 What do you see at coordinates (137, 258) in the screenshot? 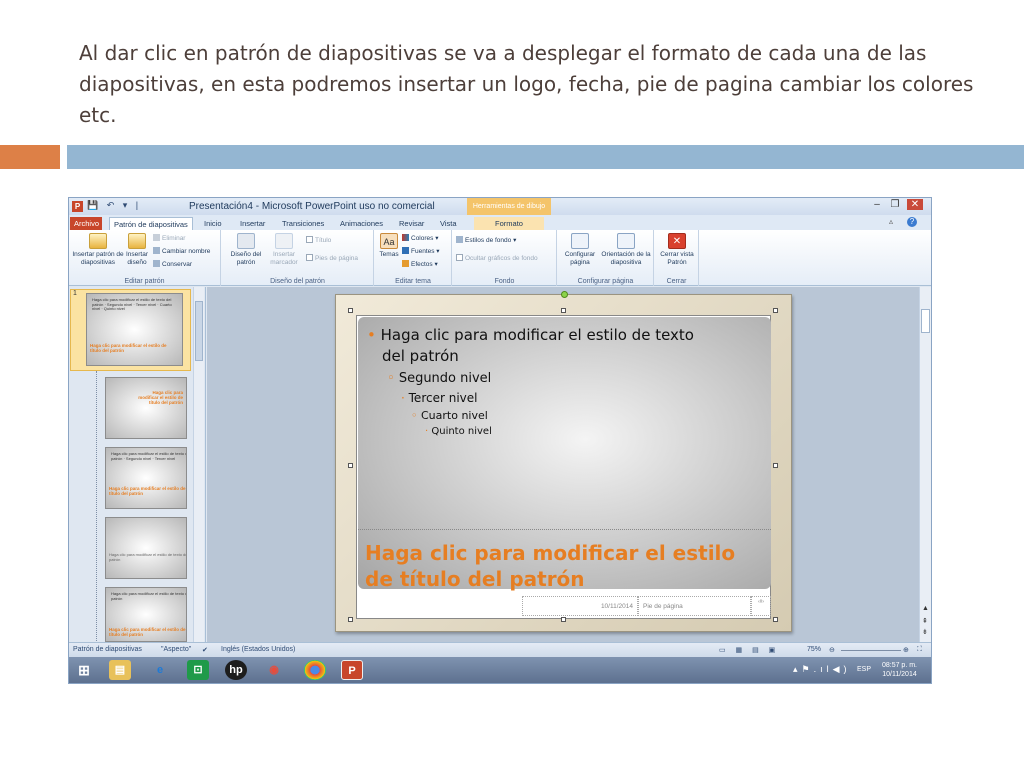
I see `insert-layout-label: Insertar diseño` at bounding box center [137, 258].